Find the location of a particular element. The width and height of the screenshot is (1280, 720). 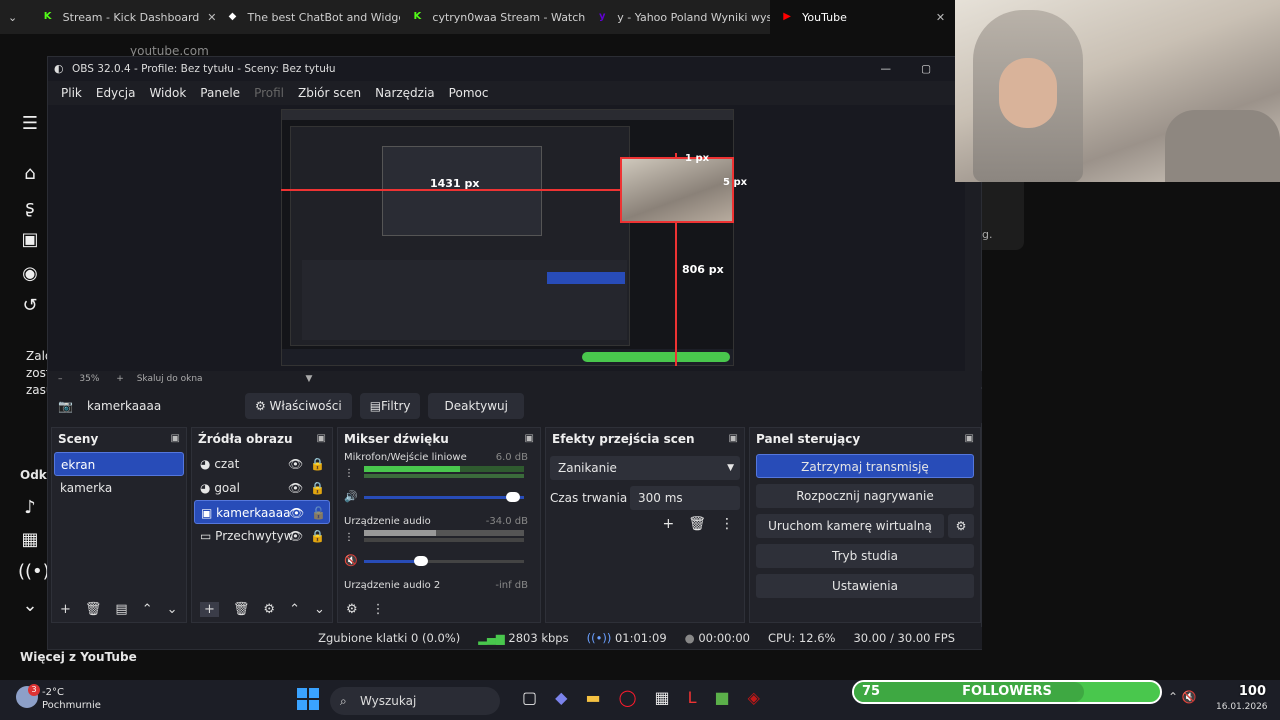

tab-list-chevron-icon: ⌄ is located at coordinates (15, 17).